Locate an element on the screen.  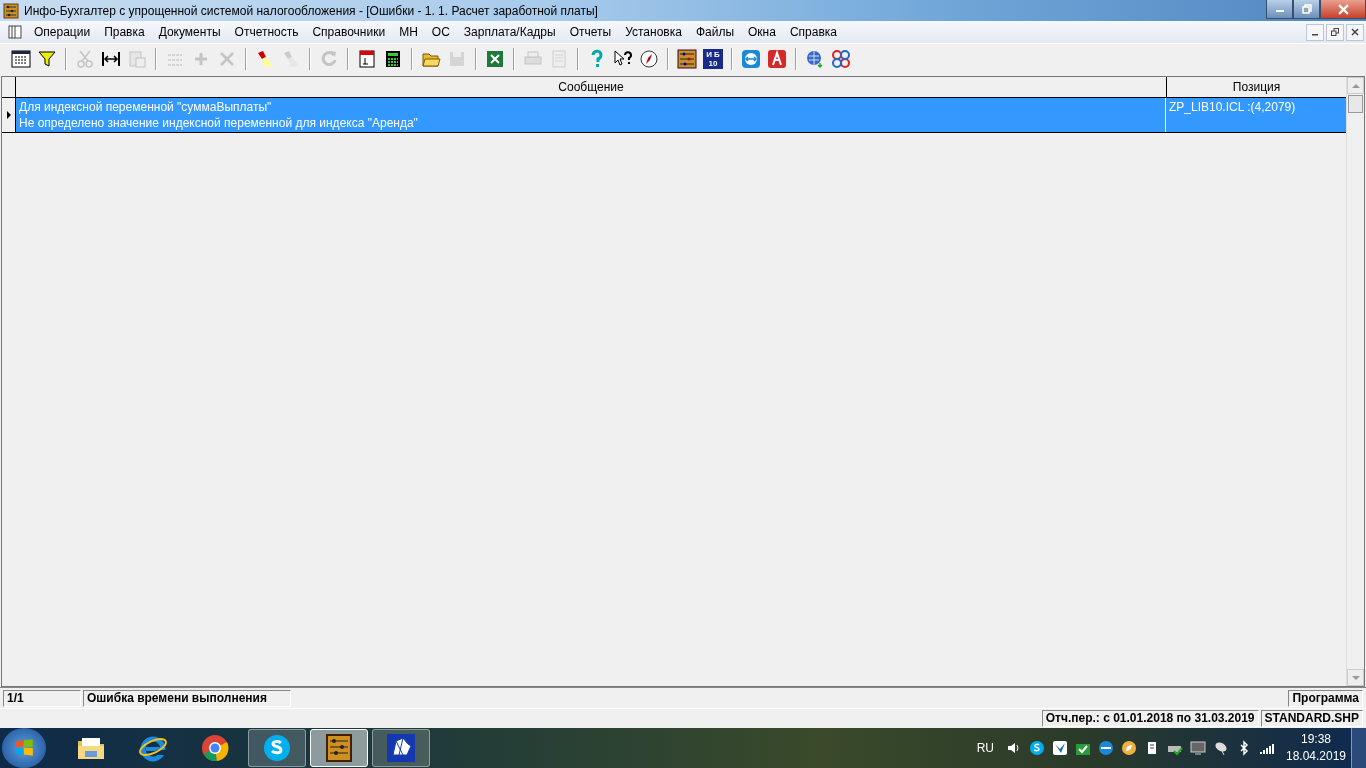
vertical-scrollbar is located at coordinates (1355, 381).